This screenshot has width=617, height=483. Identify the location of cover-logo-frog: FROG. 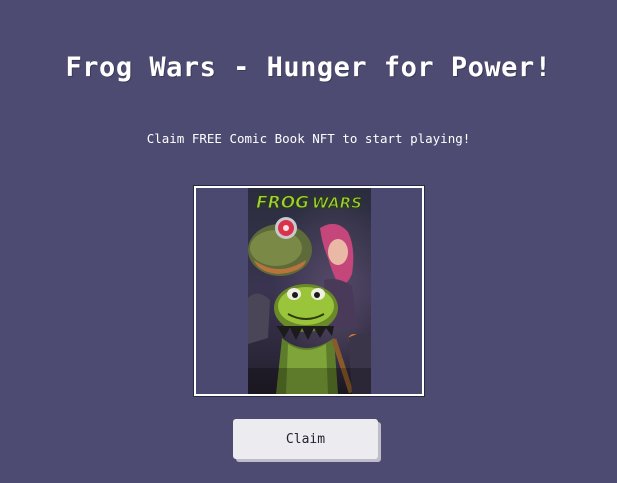
(282, 203).